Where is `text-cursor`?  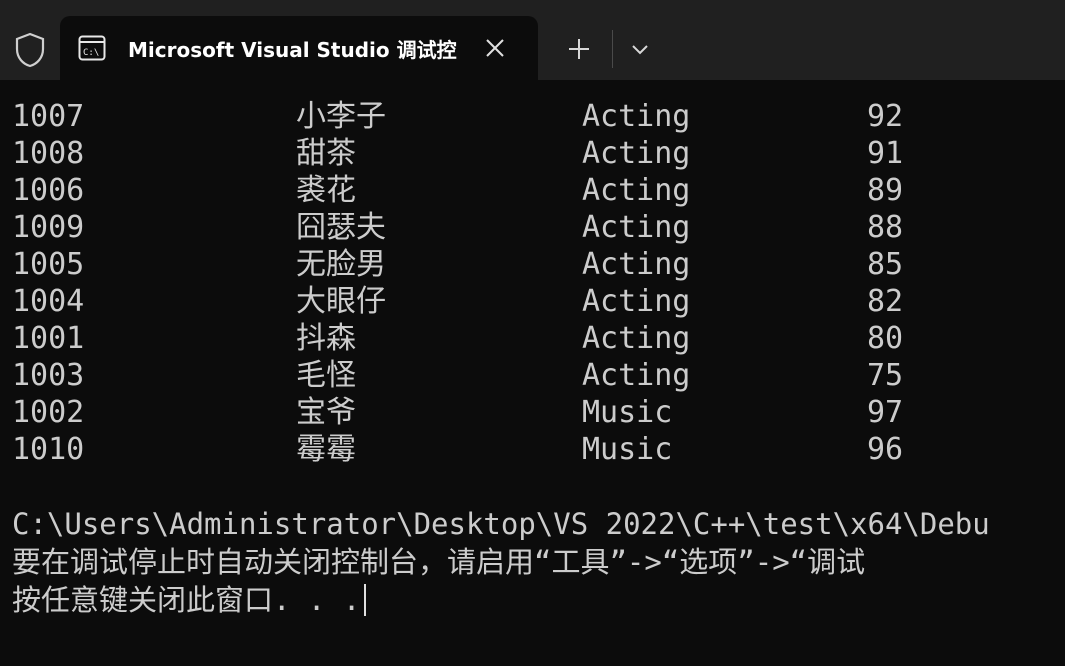
text-cursor is located at coordinates (365, 600).